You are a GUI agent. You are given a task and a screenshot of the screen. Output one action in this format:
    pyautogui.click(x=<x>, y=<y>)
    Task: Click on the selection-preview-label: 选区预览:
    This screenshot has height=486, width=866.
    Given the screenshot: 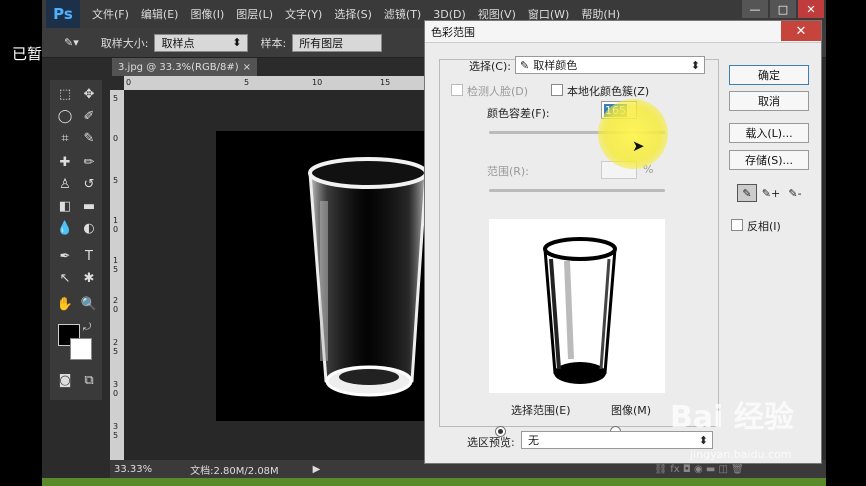 What is the action you would take?
    pyautogui.click(x=491, y=442)
    